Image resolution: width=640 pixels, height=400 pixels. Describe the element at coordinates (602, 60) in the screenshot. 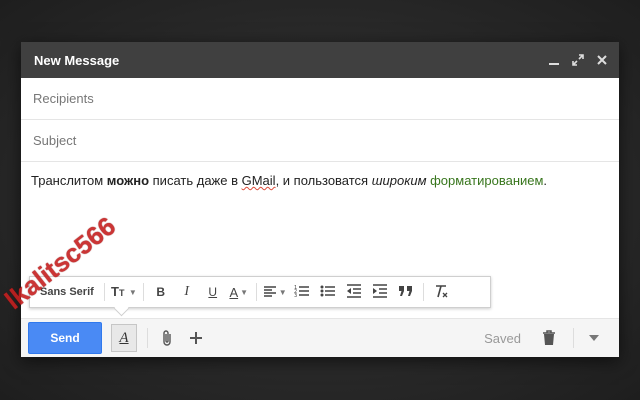

I see `close-icon` at that location.